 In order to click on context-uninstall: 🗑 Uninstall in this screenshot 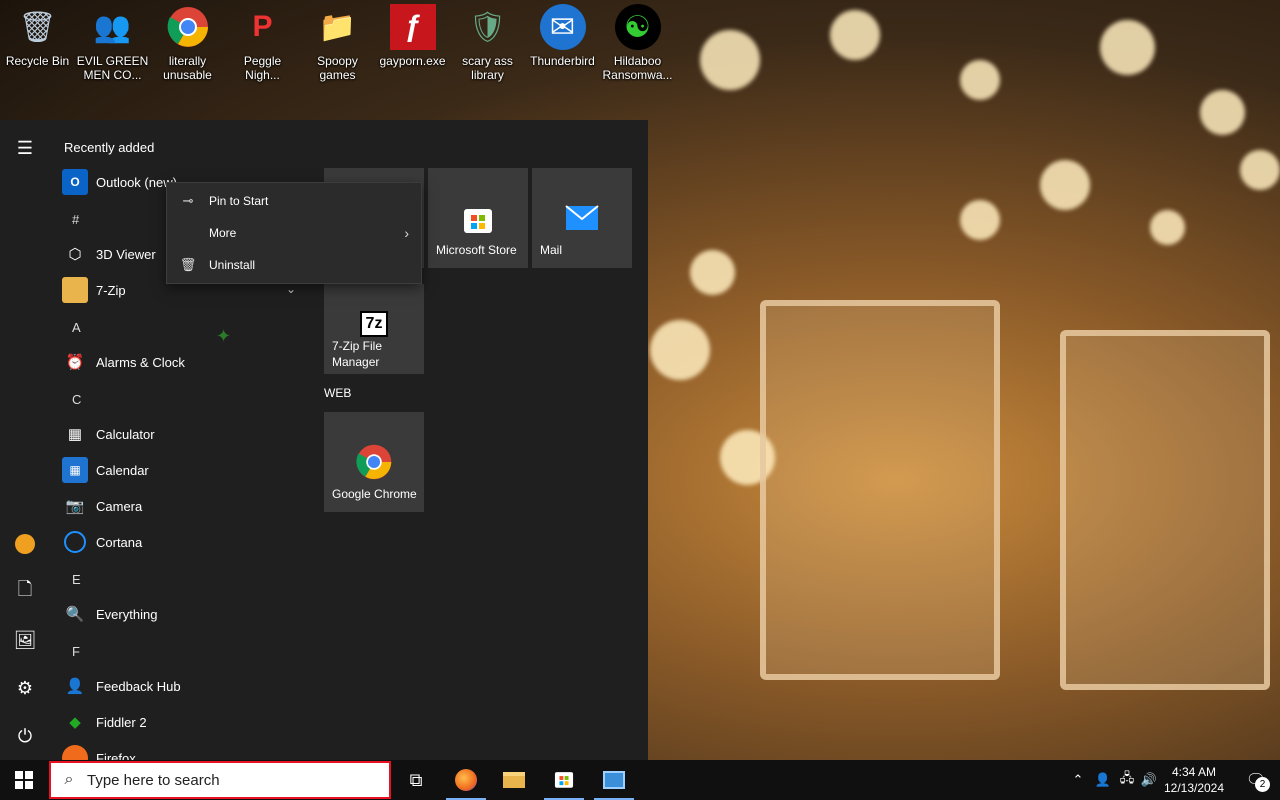, I will do `click(295, 265)`.